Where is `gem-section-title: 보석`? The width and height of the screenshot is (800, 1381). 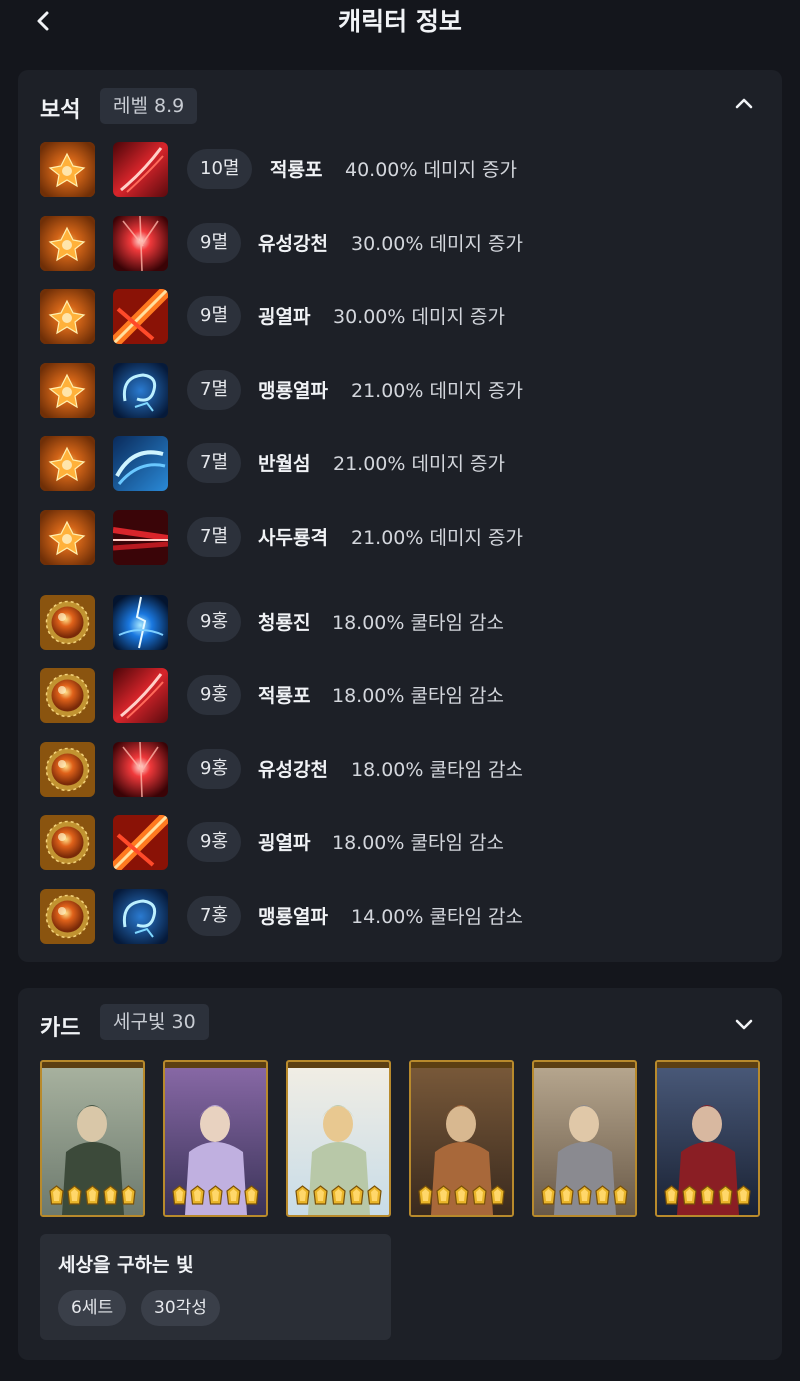
gem-section-title: 보석 is located at coordinates (60, 110).